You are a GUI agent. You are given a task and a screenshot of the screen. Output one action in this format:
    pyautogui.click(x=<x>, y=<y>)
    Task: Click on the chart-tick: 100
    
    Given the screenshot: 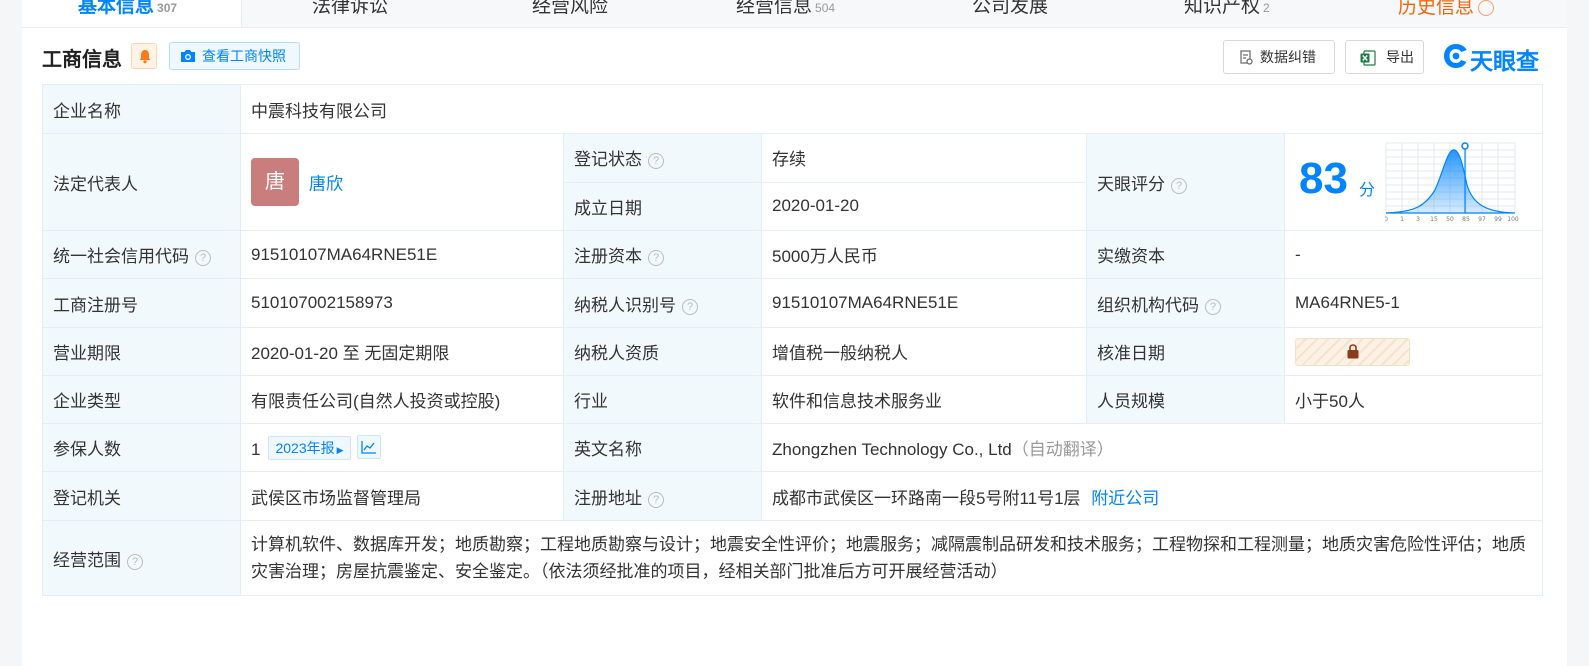 What is the action you would take?
    pyautogui.click(x=1513, y=219)
    